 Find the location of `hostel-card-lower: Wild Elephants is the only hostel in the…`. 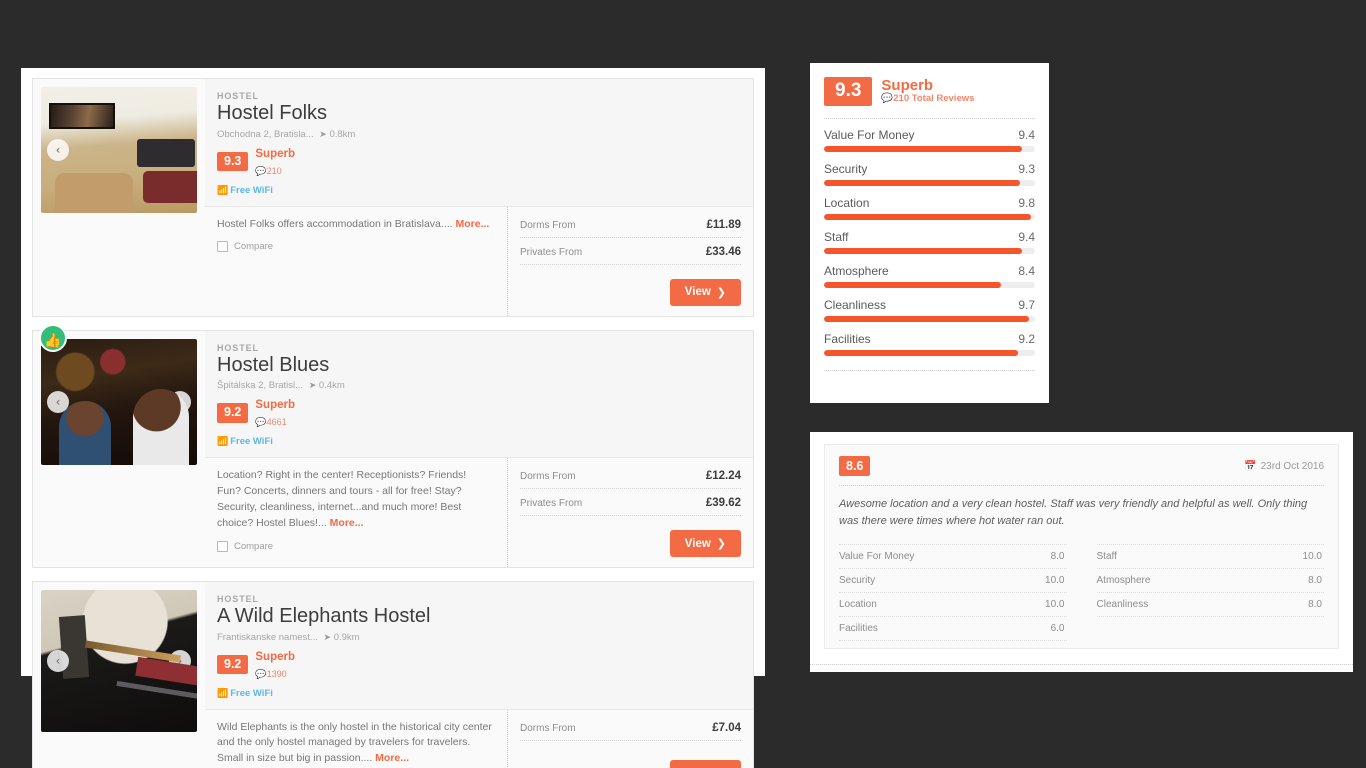

hostel-card-lower: Wild Elephants is the only hostel in the… is located at coordinates (479, 738).